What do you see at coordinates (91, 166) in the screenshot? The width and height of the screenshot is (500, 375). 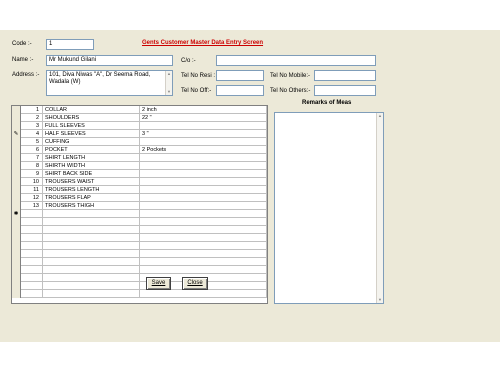 I see `measurement-name-cell: SHIRTH WIDTH` at bounding box center [91, 166].